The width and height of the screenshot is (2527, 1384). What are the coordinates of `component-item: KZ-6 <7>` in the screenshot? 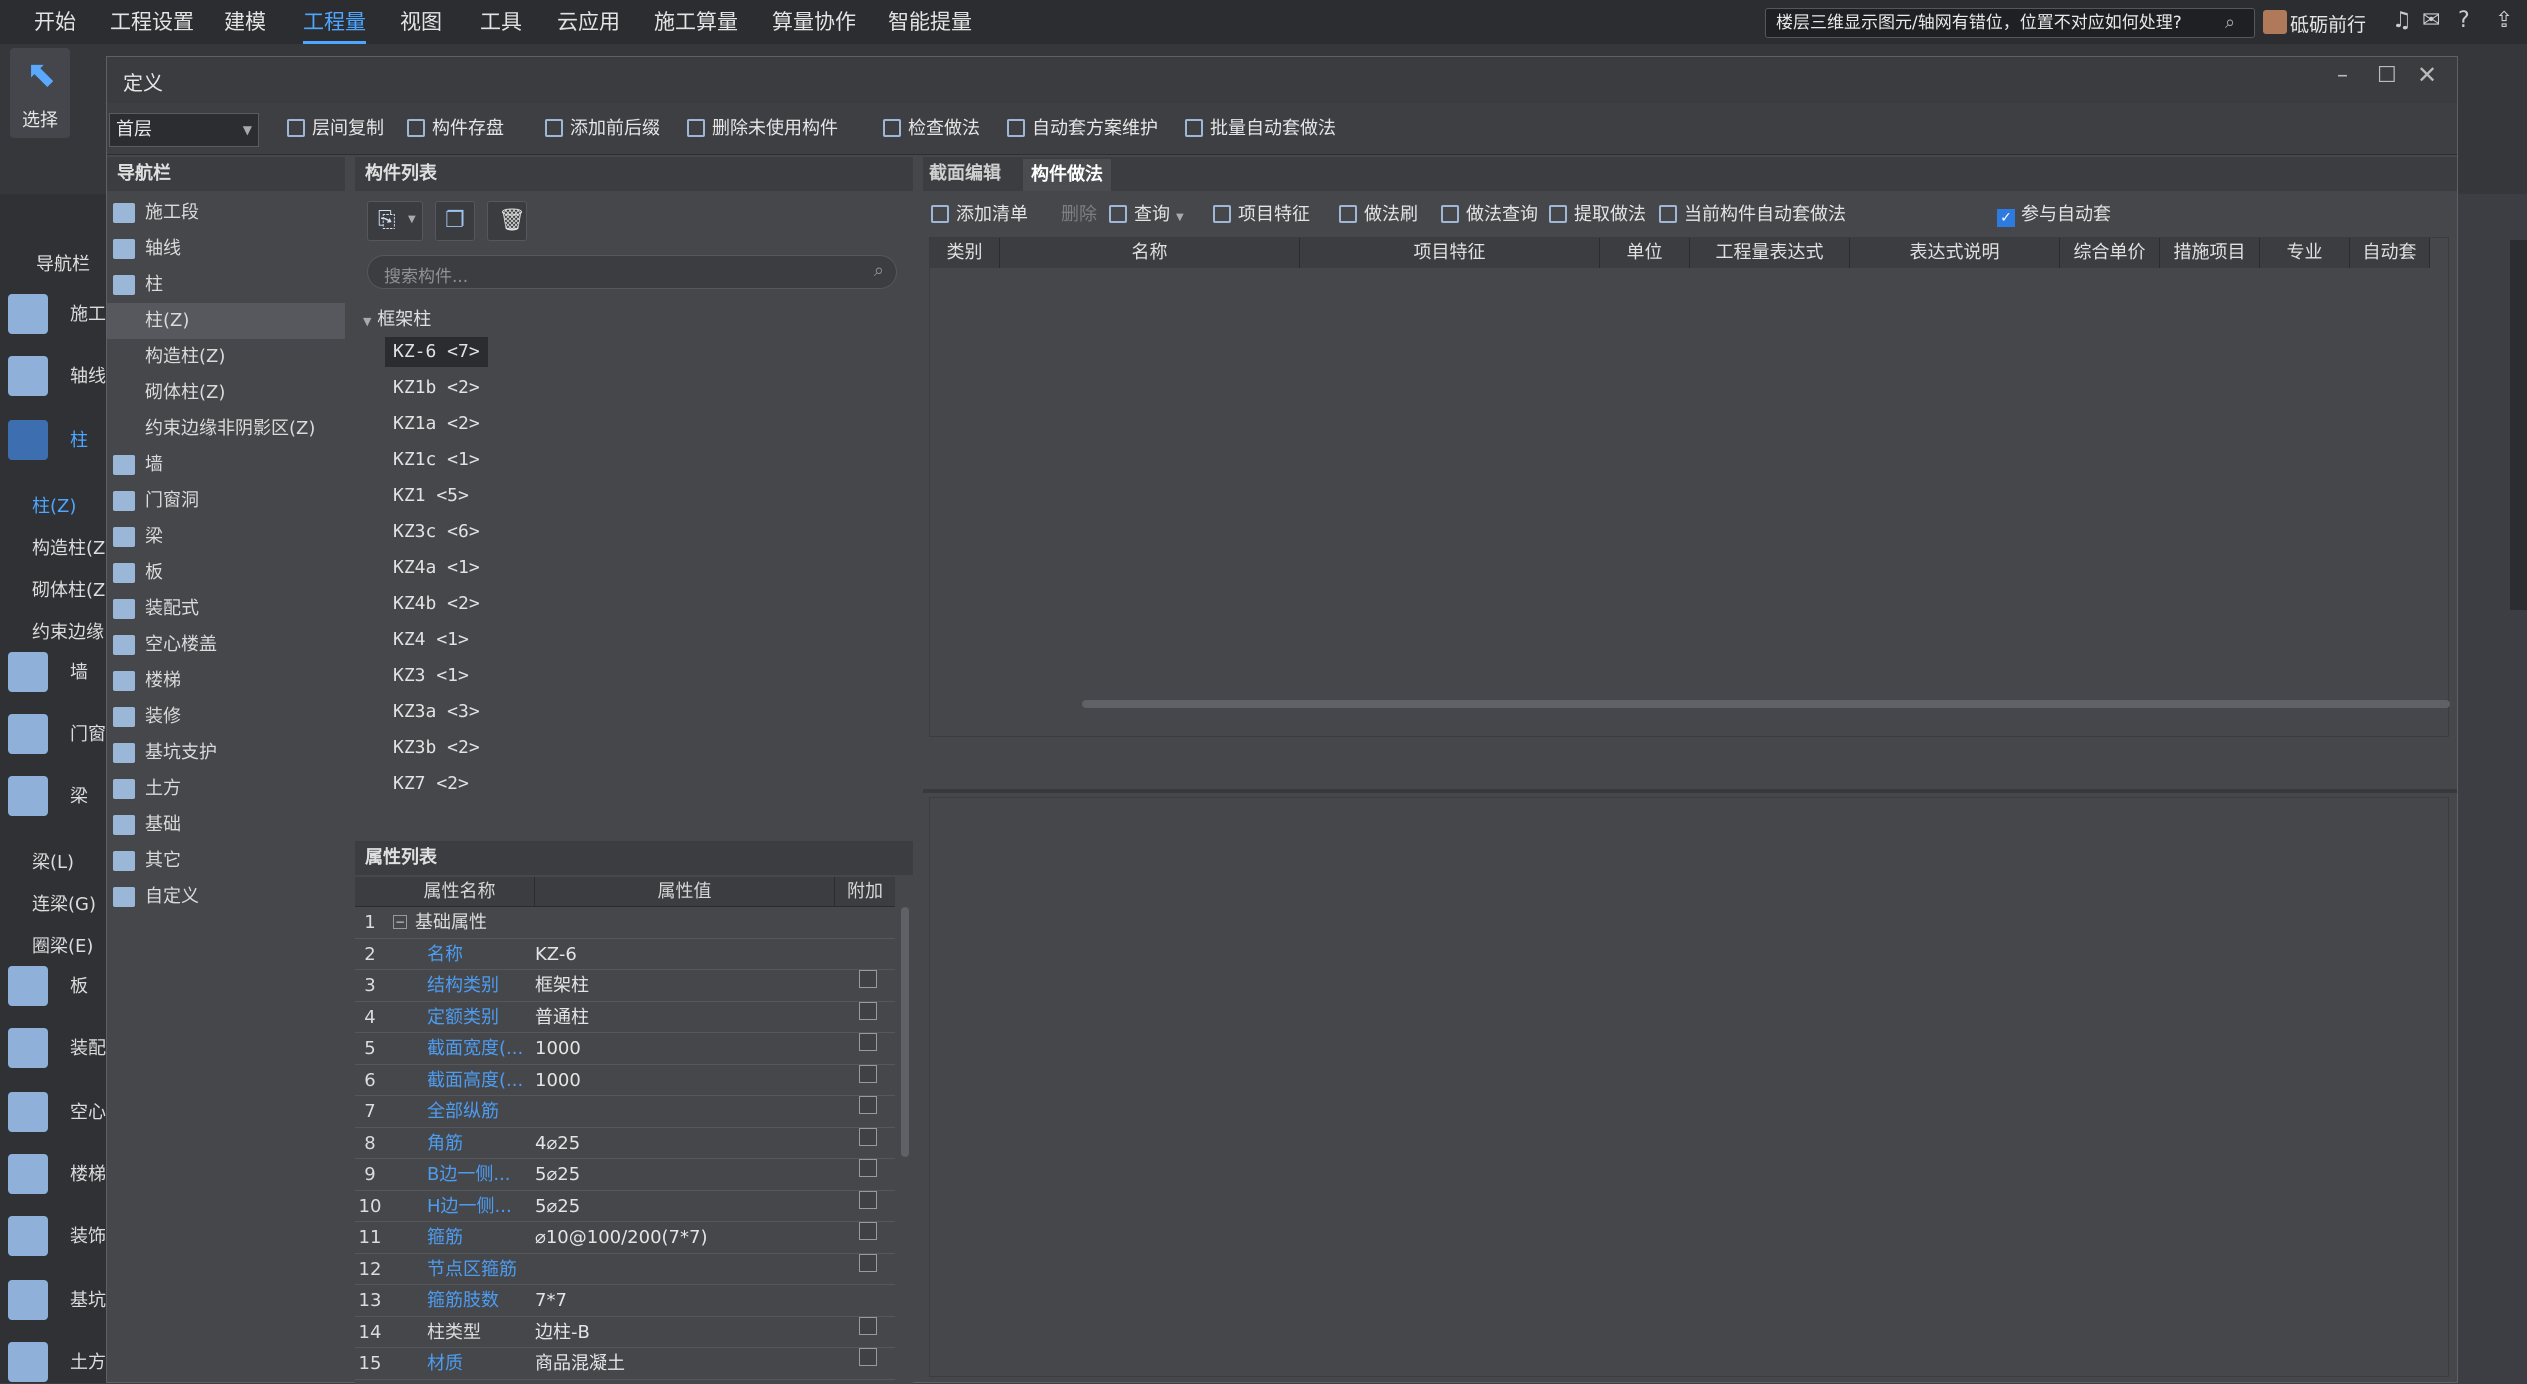 It's located at (436, 352).